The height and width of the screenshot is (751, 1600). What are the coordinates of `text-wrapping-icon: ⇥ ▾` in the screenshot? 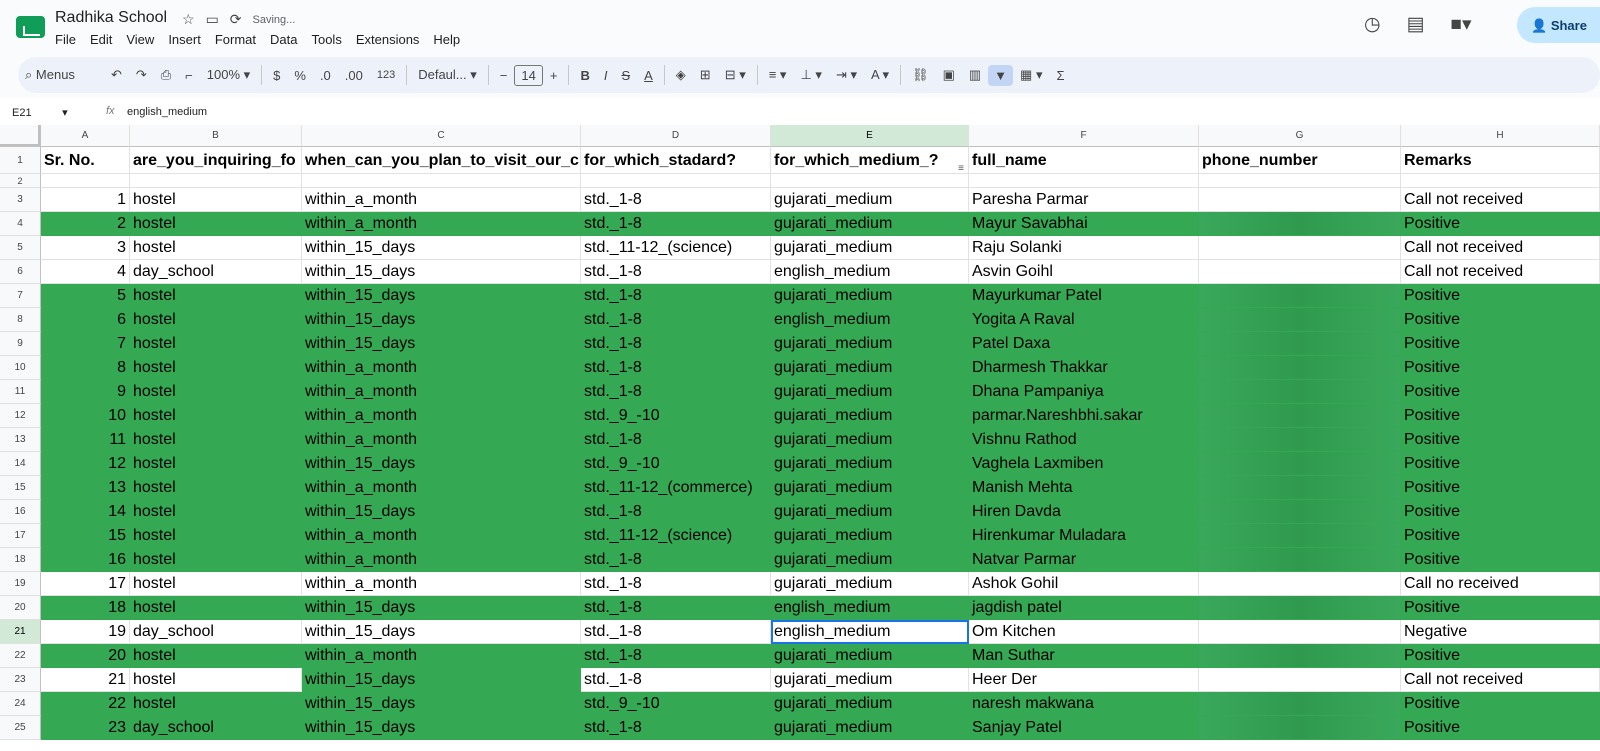 It's located at (846, 75).